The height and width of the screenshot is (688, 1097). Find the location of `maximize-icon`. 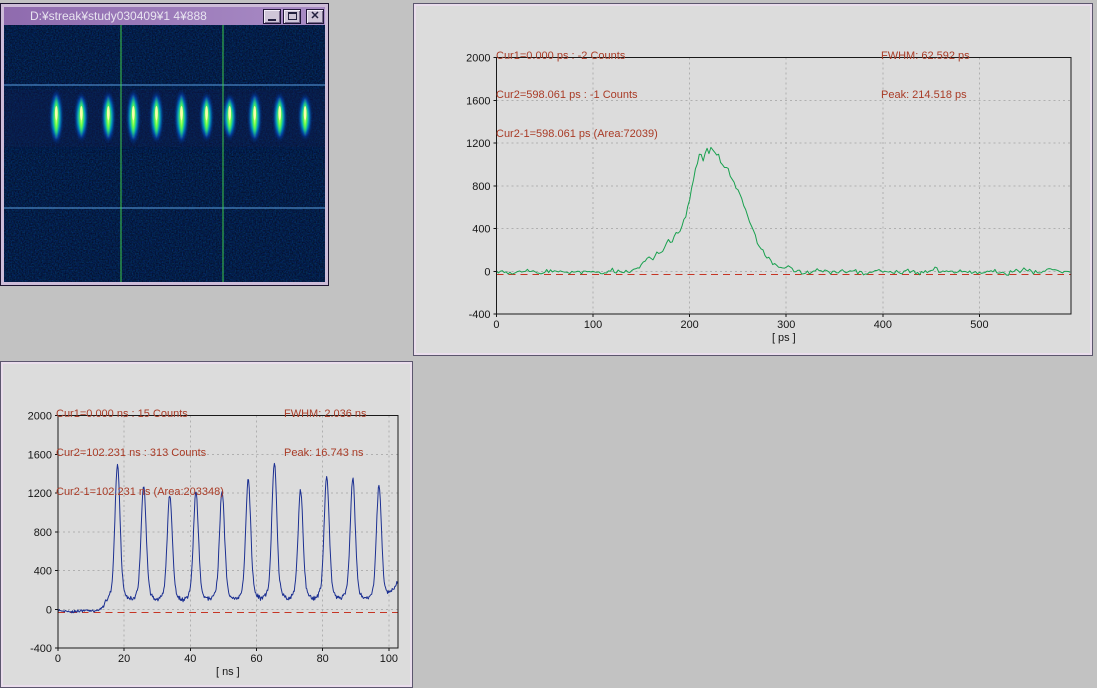

maximize-icon is located at coordinates (292, 16).